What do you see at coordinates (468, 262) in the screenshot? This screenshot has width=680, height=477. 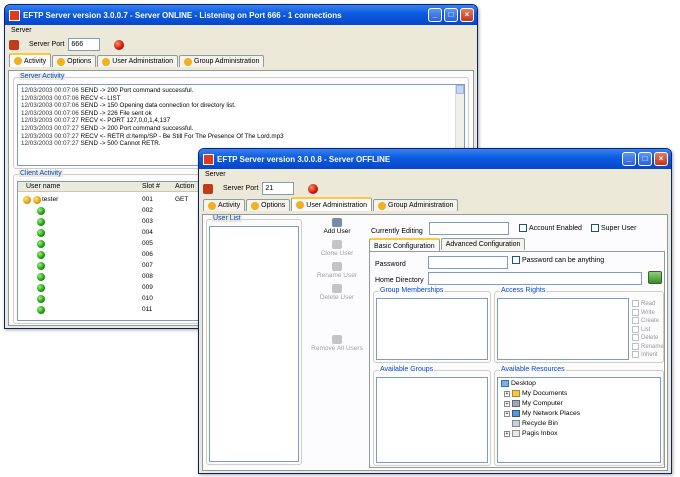 I see `password-input` at bounding box center [468, 262].